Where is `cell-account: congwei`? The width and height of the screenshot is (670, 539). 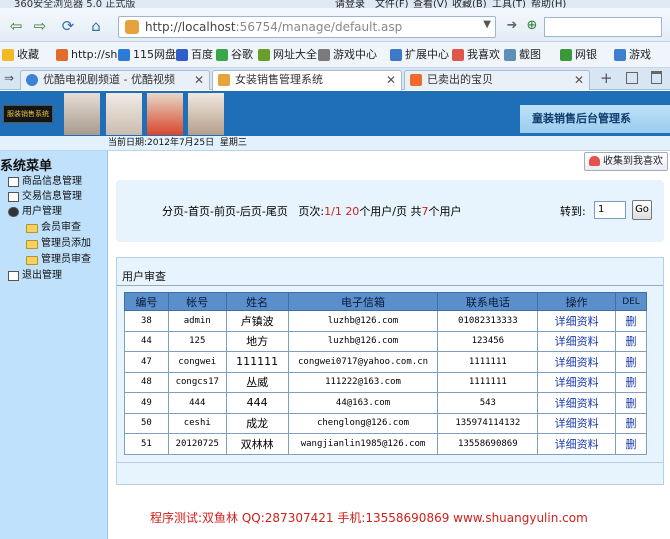 cell-account: congwei is located at coordinates (197, 362).